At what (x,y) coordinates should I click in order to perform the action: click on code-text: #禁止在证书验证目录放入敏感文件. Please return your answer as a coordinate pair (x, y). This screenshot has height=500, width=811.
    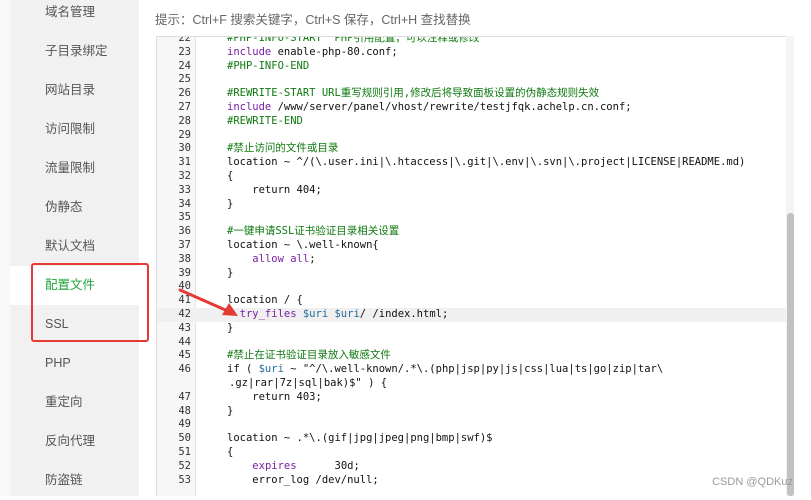
    Looking at the image, I should click on (309, 356).